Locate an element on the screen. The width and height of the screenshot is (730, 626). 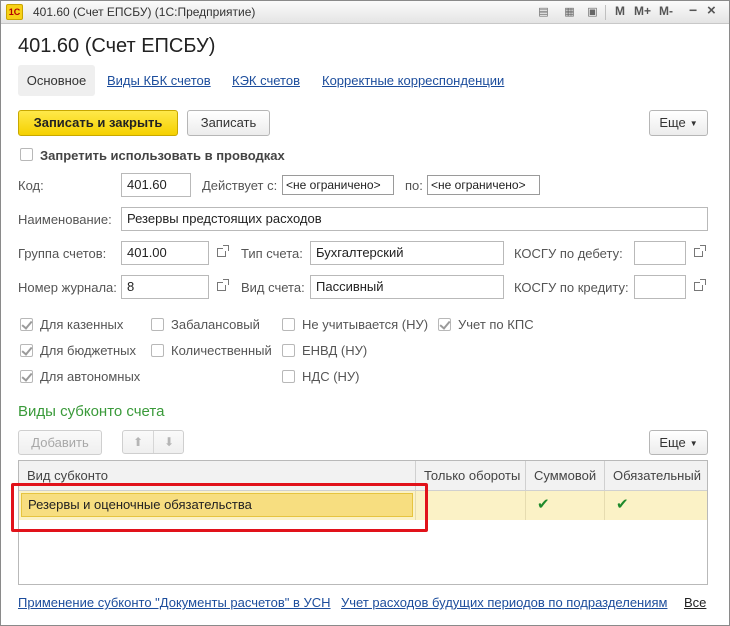
memory-minus-button: M- is located at coordinates (666, 11).